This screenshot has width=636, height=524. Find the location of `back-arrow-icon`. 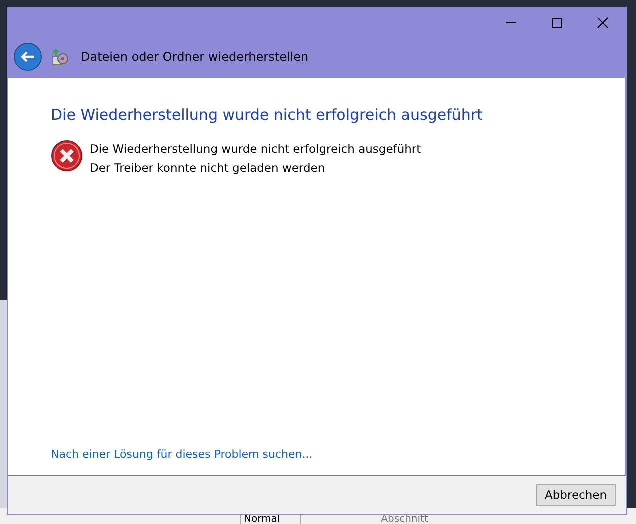

back-arrow-icon is located at coordinates (28, 57).